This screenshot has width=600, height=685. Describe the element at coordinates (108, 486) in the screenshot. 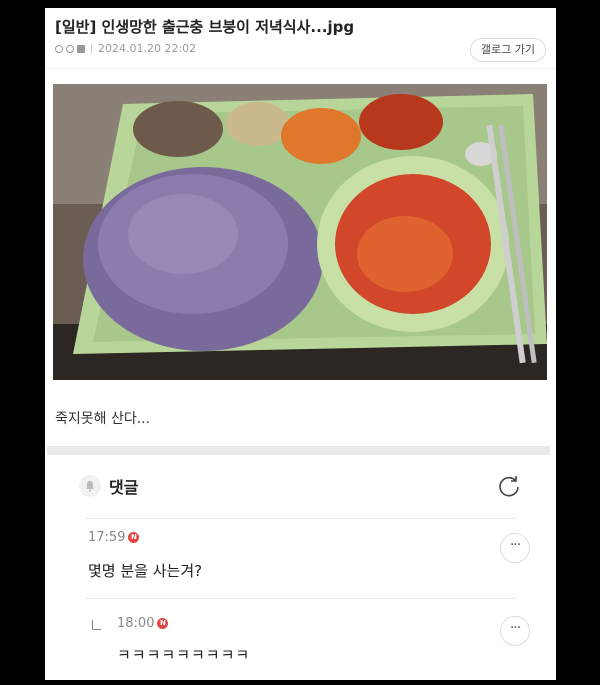

I see `comments-header: 댓글` at that location.